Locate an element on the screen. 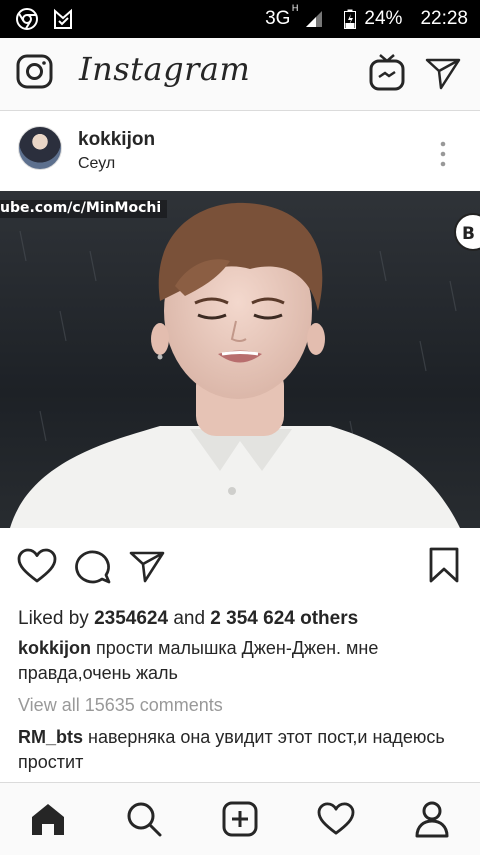 This screenshot has width=480, height=855. post-location: Сеул is located at coordinates (96, 164).